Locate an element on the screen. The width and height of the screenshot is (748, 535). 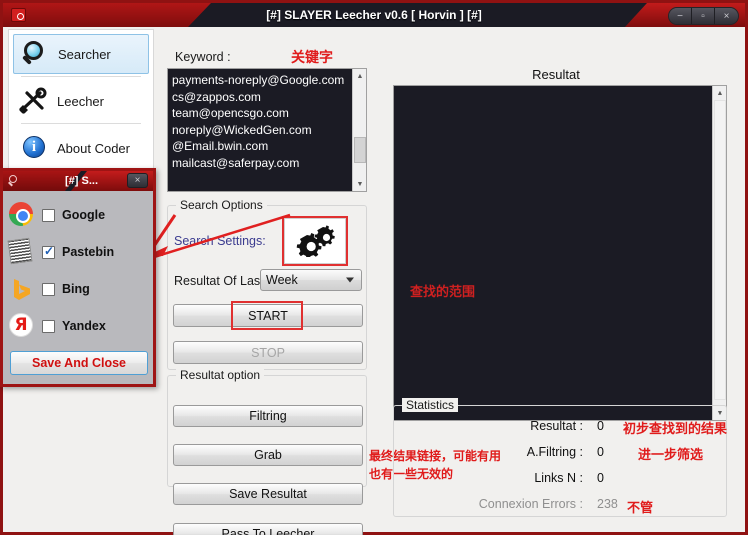
stat-label-resultat: Resultat : is located at coordinates (556, 426).